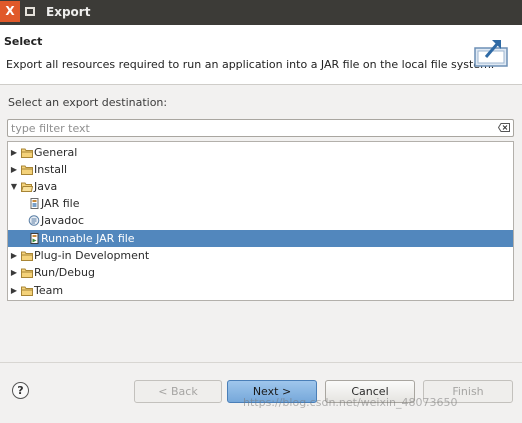  Describe the element at coordinates (260, 152) in the screenshot. I see `tree-item-general: ▶ General` at that location.